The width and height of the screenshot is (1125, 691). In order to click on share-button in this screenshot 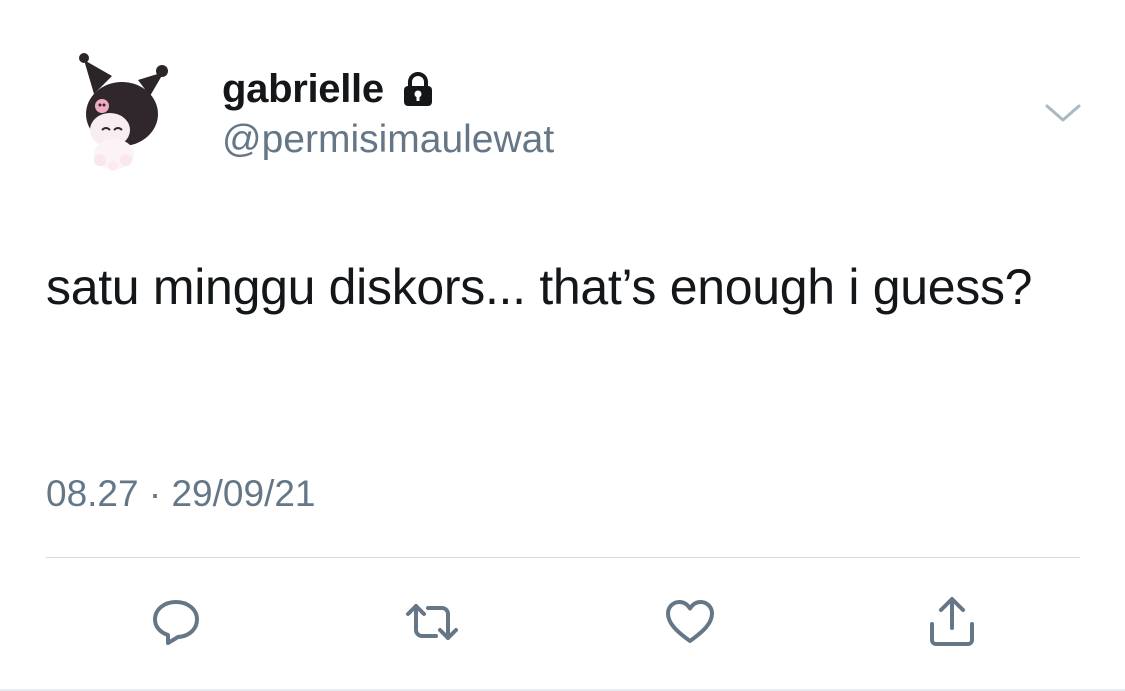, I will do `click(952, 622)`.